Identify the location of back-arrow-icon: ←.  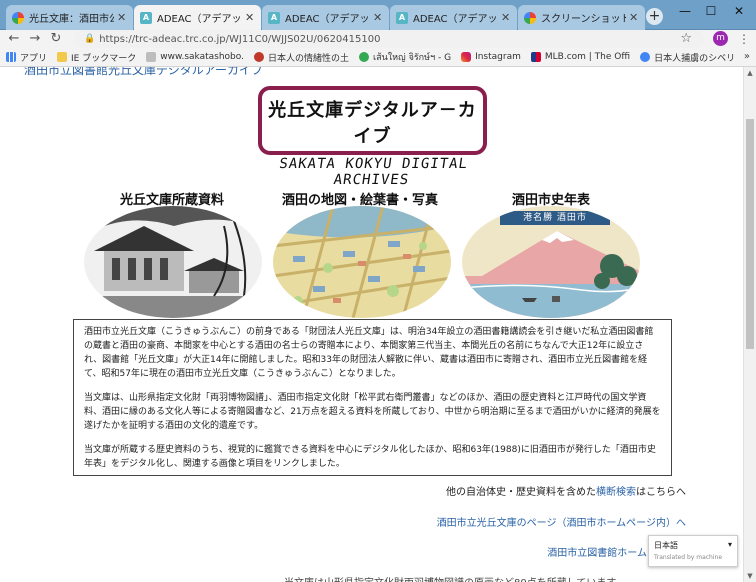
(14, 39).